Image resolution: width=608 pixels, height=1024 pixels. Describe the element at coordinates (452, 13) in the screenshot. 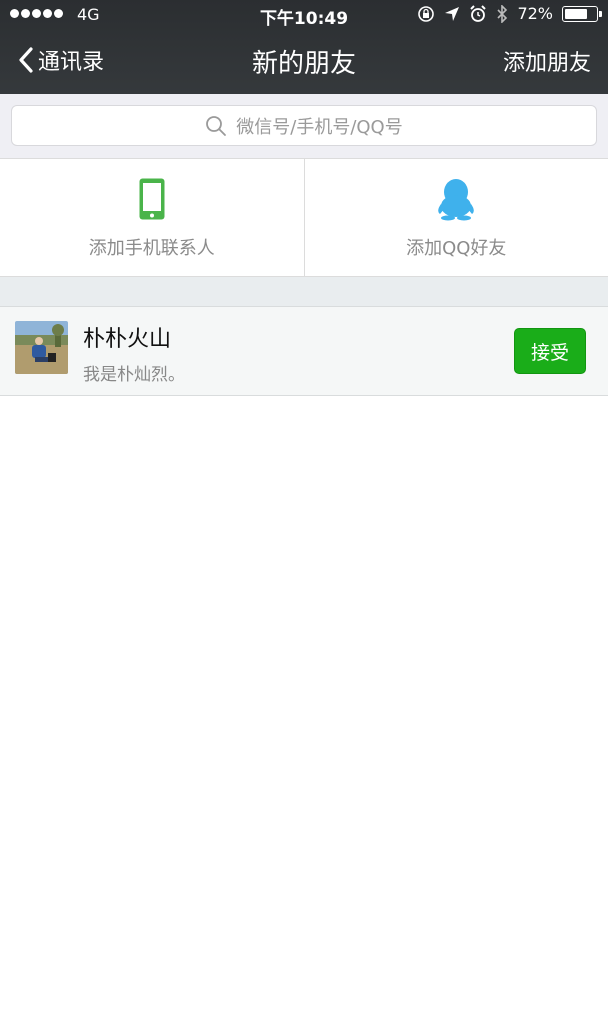

I see `location-arrow-icon` at that location.